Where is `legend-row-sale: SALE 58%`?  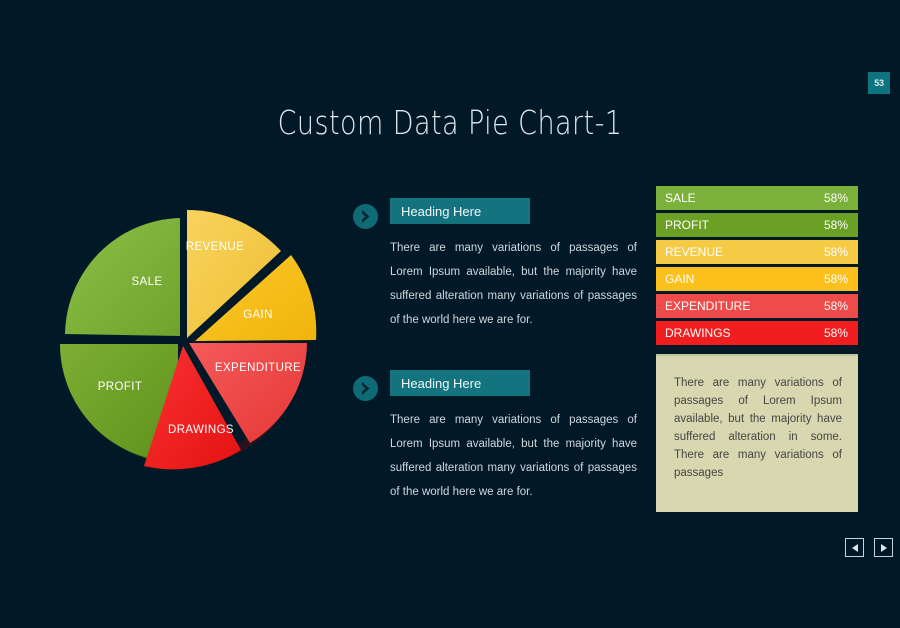 legend-row-sale: SALE 58% is located at coordinates (757, 198).